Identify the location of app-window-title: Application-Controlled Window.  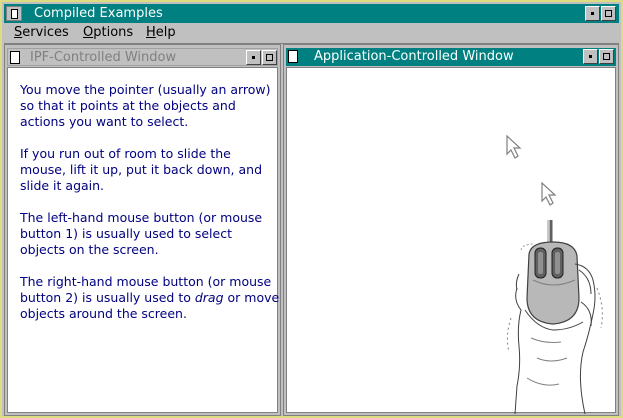
(414, 56).